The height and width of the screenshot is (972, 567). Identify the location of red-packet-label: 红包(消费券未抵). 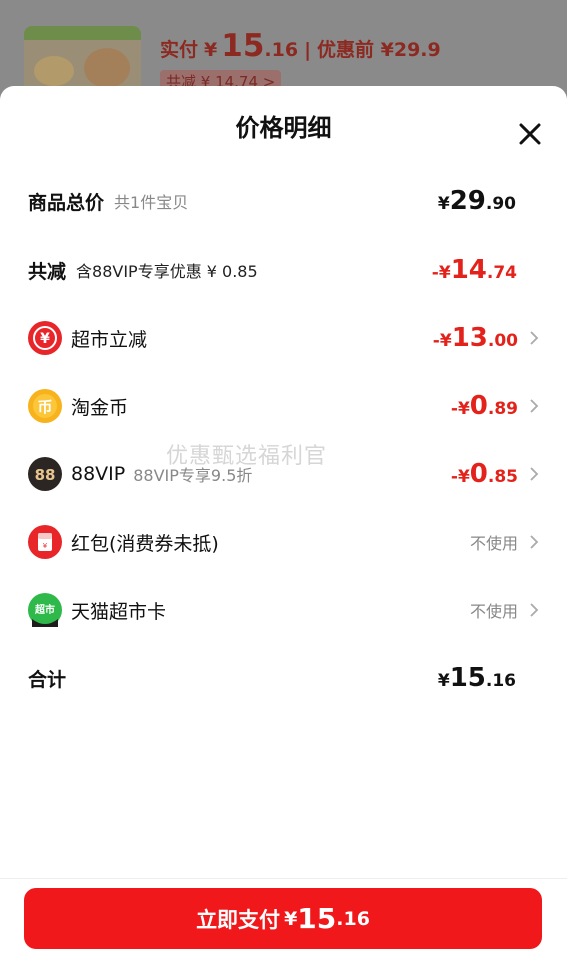
(145, 543).